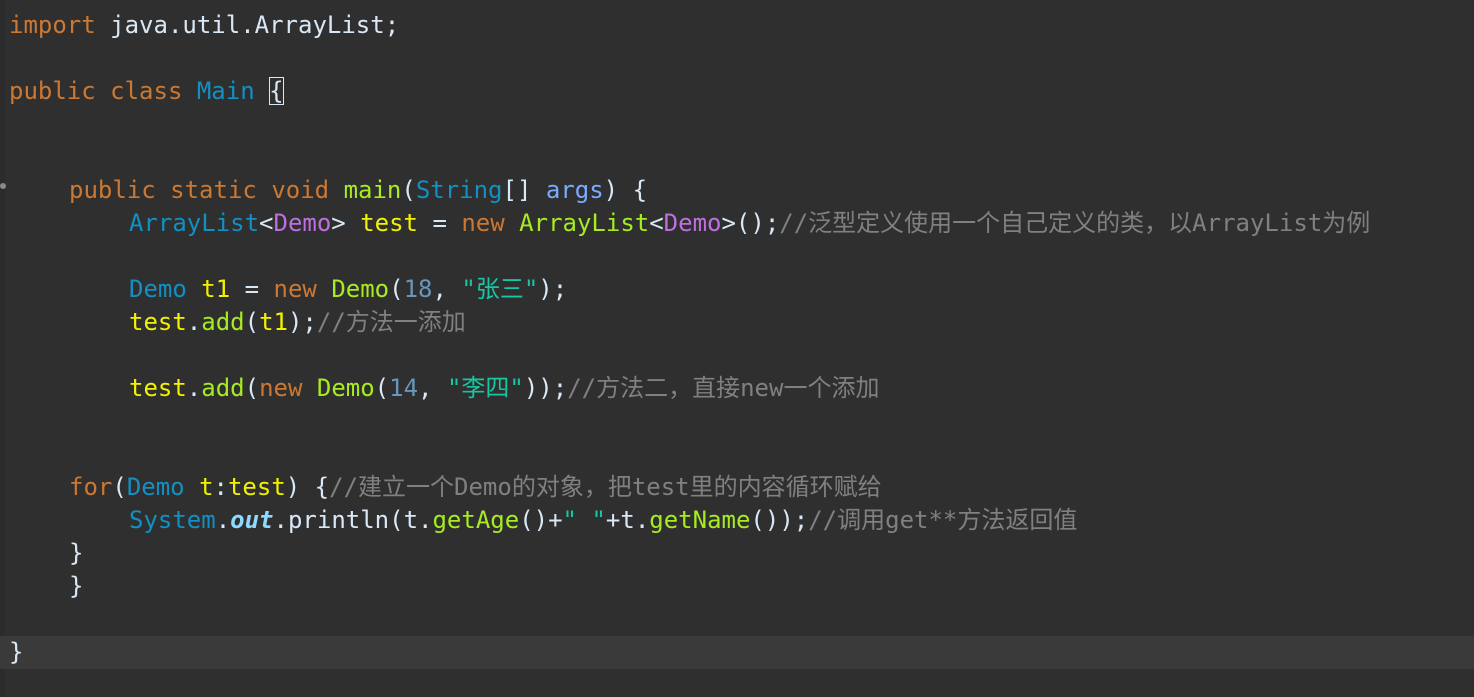 The height and width of the screenshot is (697, 1474). Describe the element at coordinates (737, 553) in the screenshot. I see `code-line-close-for: }` at that location.